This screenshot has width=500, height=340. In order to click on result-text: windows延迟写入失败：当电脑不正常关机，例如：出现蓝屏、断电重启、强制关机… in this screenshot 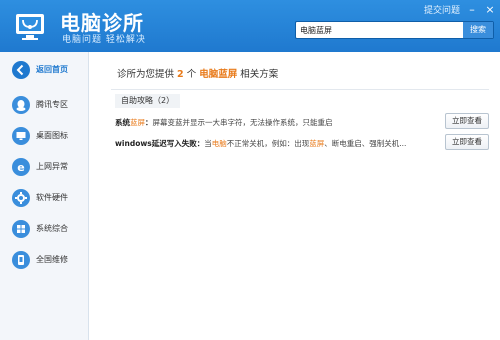, I will do `click(260, 143)`.